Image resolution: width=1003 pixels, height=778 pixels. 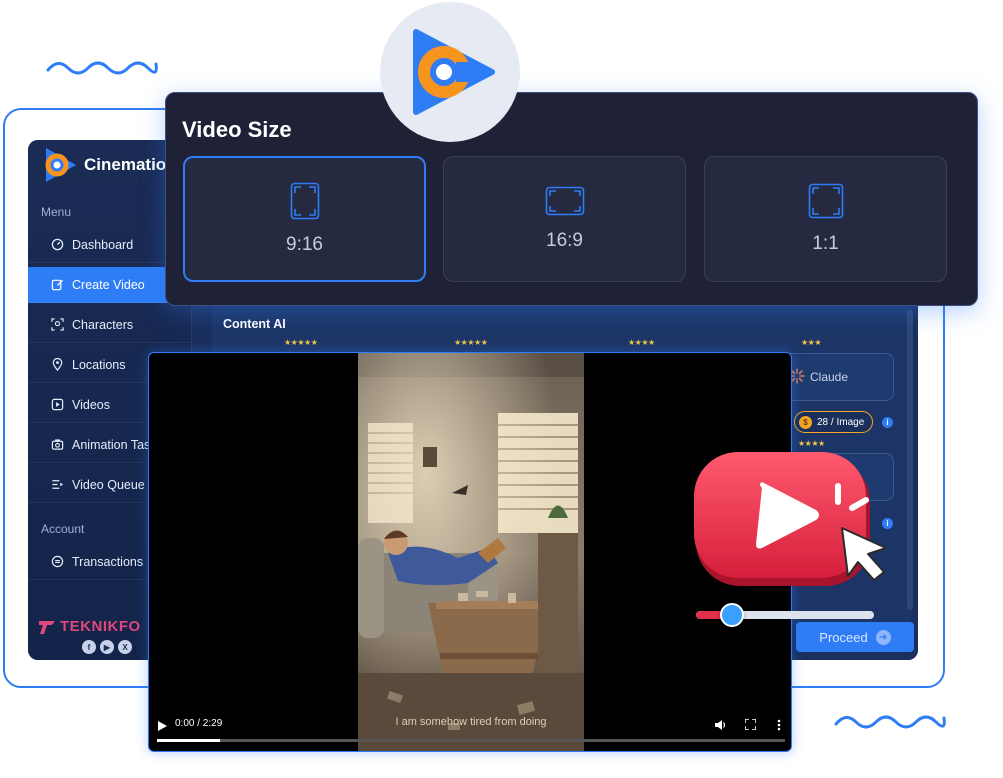 I want to click on sidebar-item-label: Locations, so click(x=99, y=364).